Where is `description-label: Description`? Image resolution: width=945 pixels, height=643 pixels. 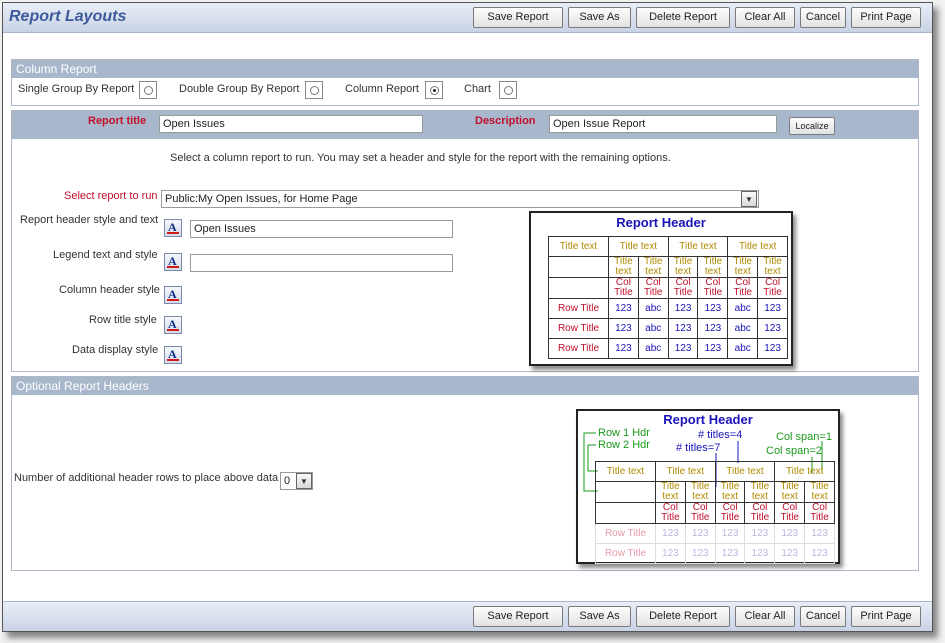
description-label: Description is located at coordinates (505, 121).